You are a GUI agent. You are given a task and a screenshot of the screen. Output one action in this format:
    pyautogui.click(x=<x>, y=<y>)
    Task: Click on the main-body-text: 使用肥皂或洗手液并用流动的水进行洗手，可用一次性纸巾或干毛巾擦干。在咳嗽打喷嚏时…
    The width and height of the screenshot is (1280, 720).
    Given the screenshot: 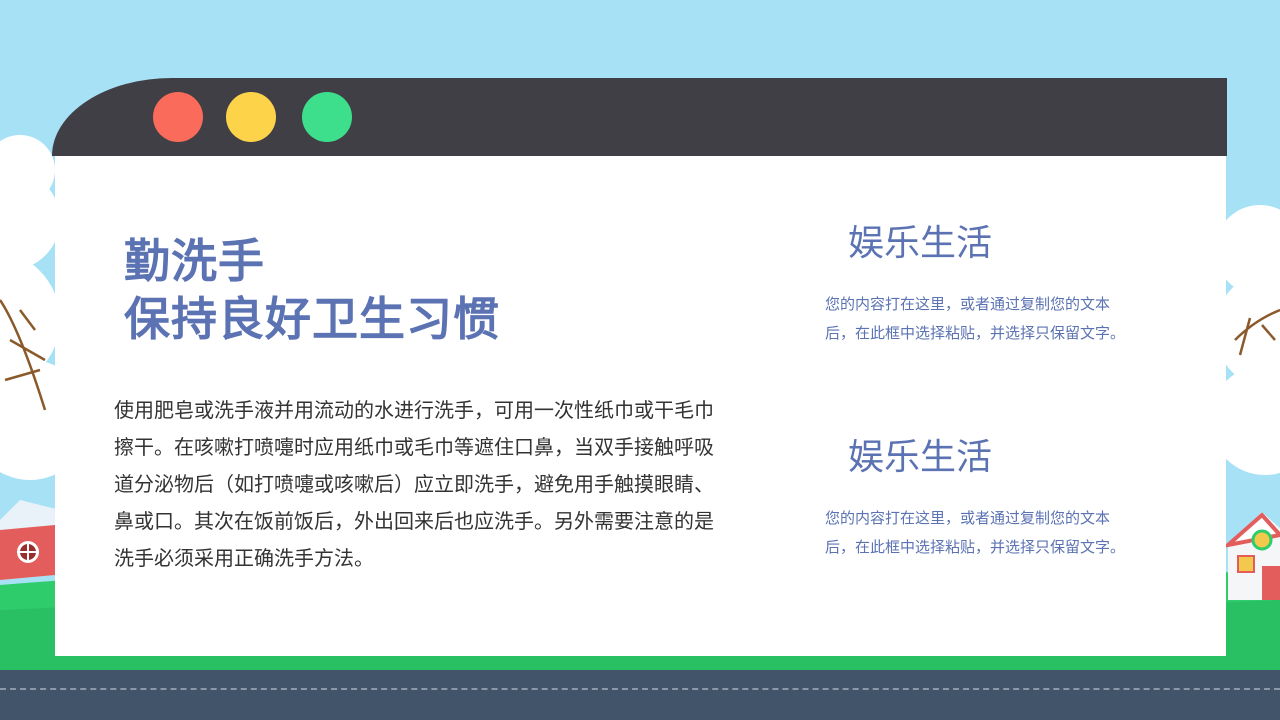 What is the action you would take?
    pyautogui.click(x=414, y=484)
    